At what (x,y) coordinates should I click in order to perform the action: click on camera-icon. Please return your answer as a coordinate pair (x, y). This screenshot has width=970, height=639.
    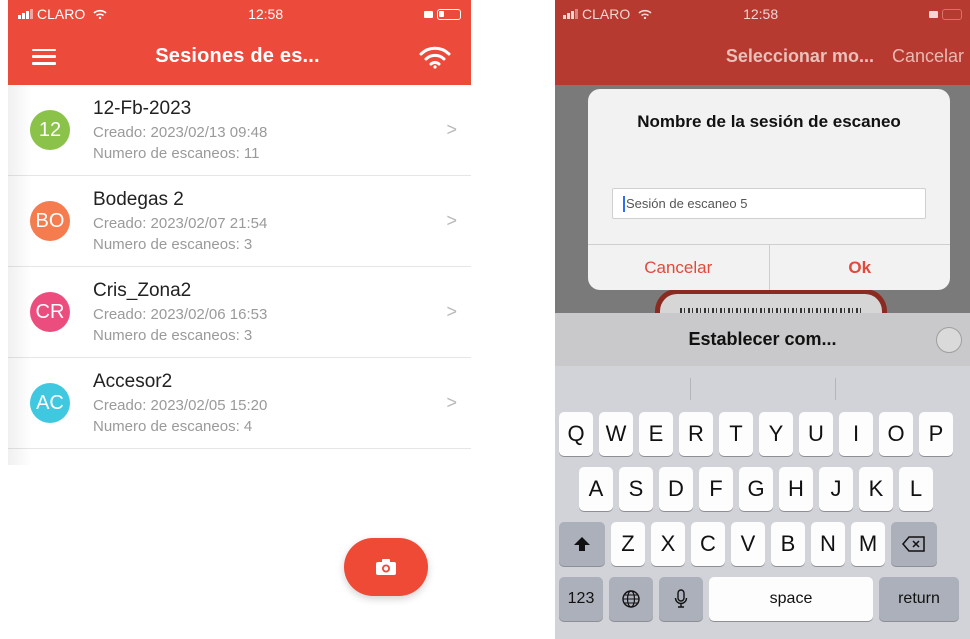
    Looking at the image, I should click on (386, 567).